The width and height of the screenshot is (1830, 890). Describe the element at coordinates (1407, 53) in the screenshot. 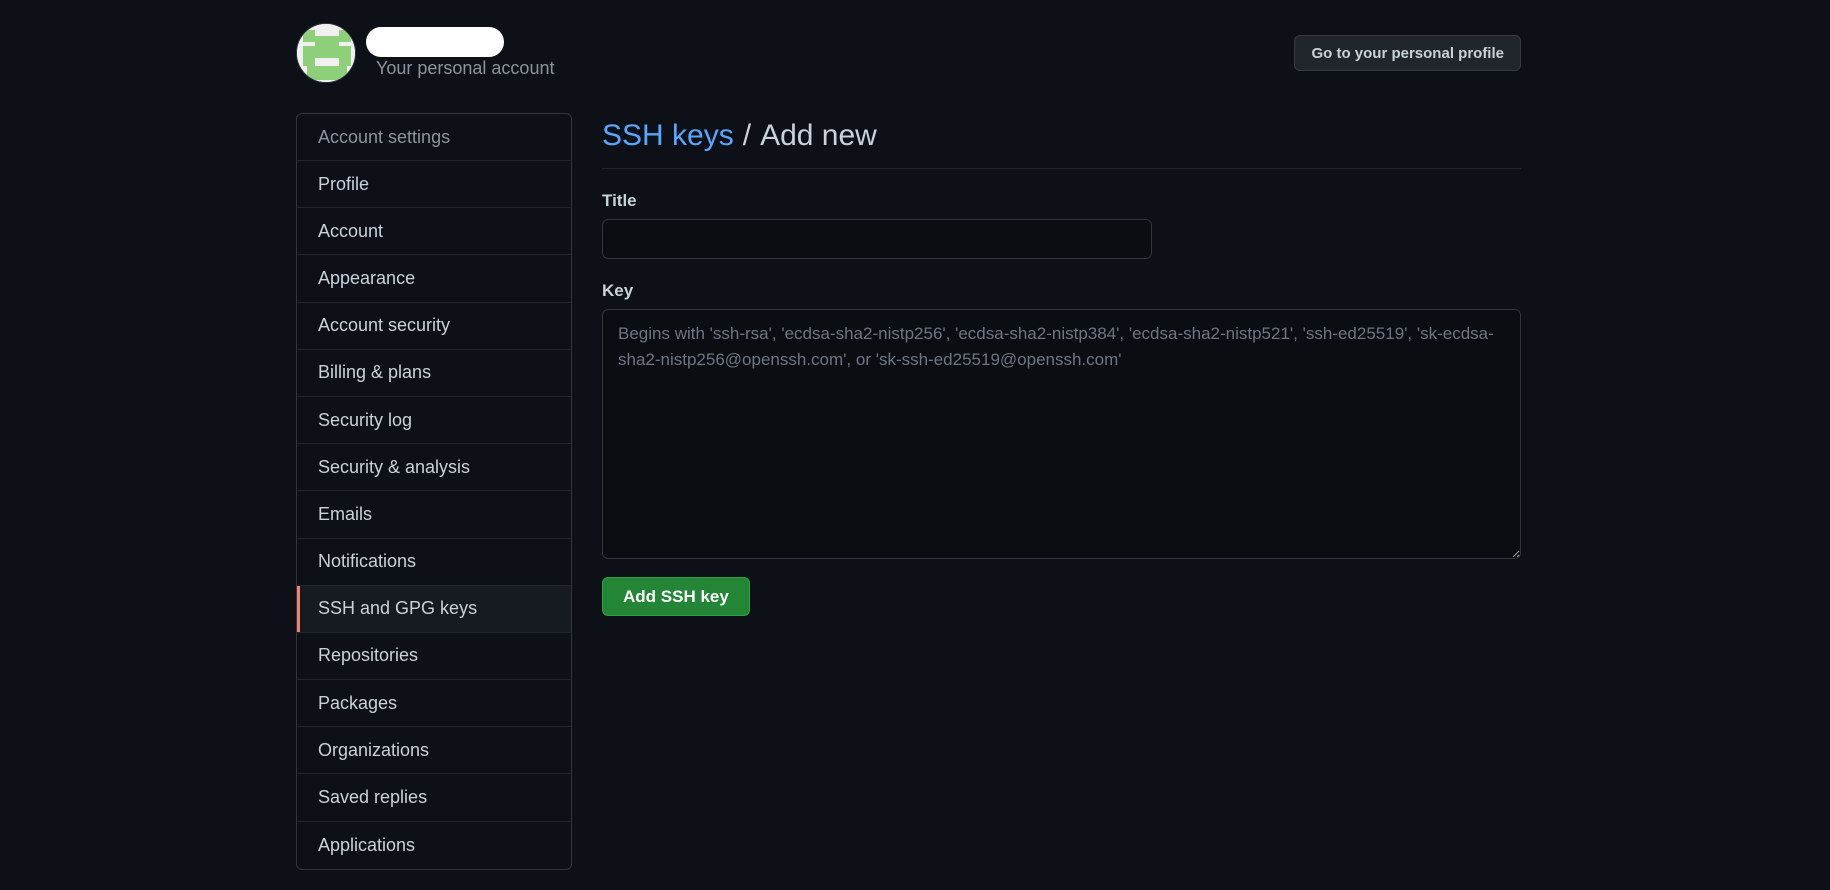

I see `personal-profile-button: Go to your personal profile` at that location.